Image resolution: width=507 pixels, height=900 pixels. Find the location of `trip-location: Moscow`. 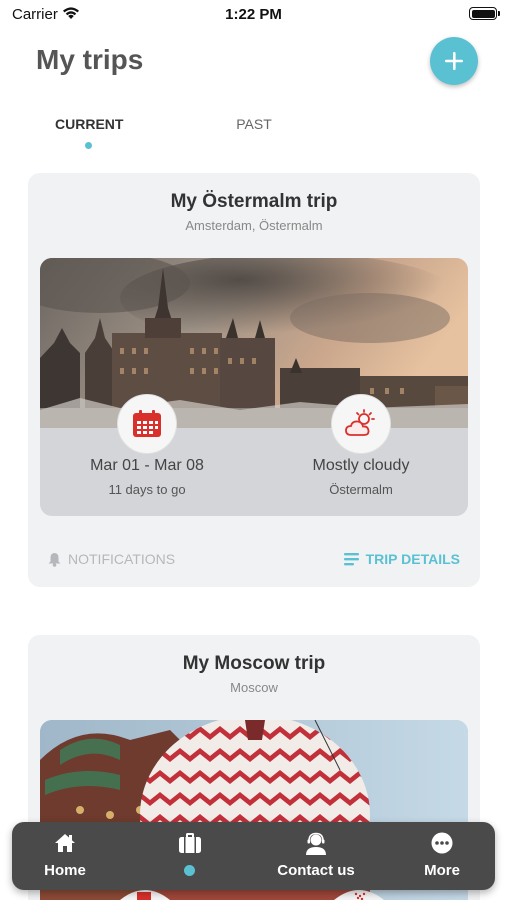

trip-location: Moscow is located at coordinates (254, 687).